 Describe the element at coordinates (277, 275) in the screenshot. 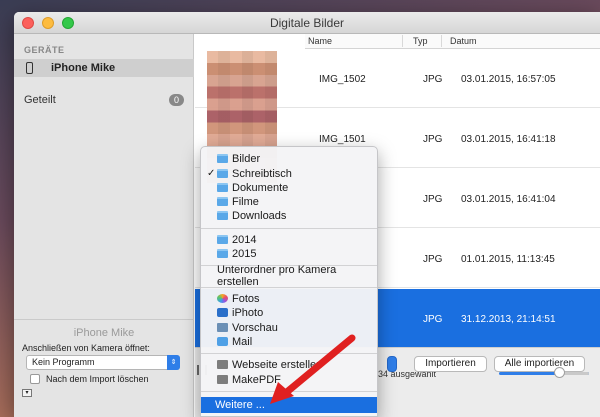

I see `menu-item-label: Unterordner pro Kamera erstellen` at that location.